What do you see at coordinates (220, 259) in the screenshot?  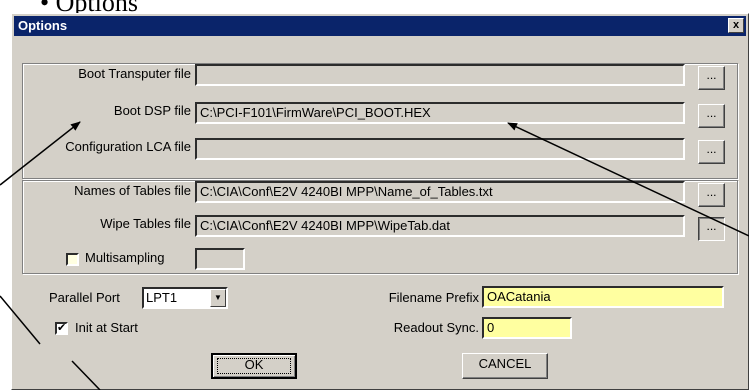 I see `multisampling-field` at bounding box center [220, 259].